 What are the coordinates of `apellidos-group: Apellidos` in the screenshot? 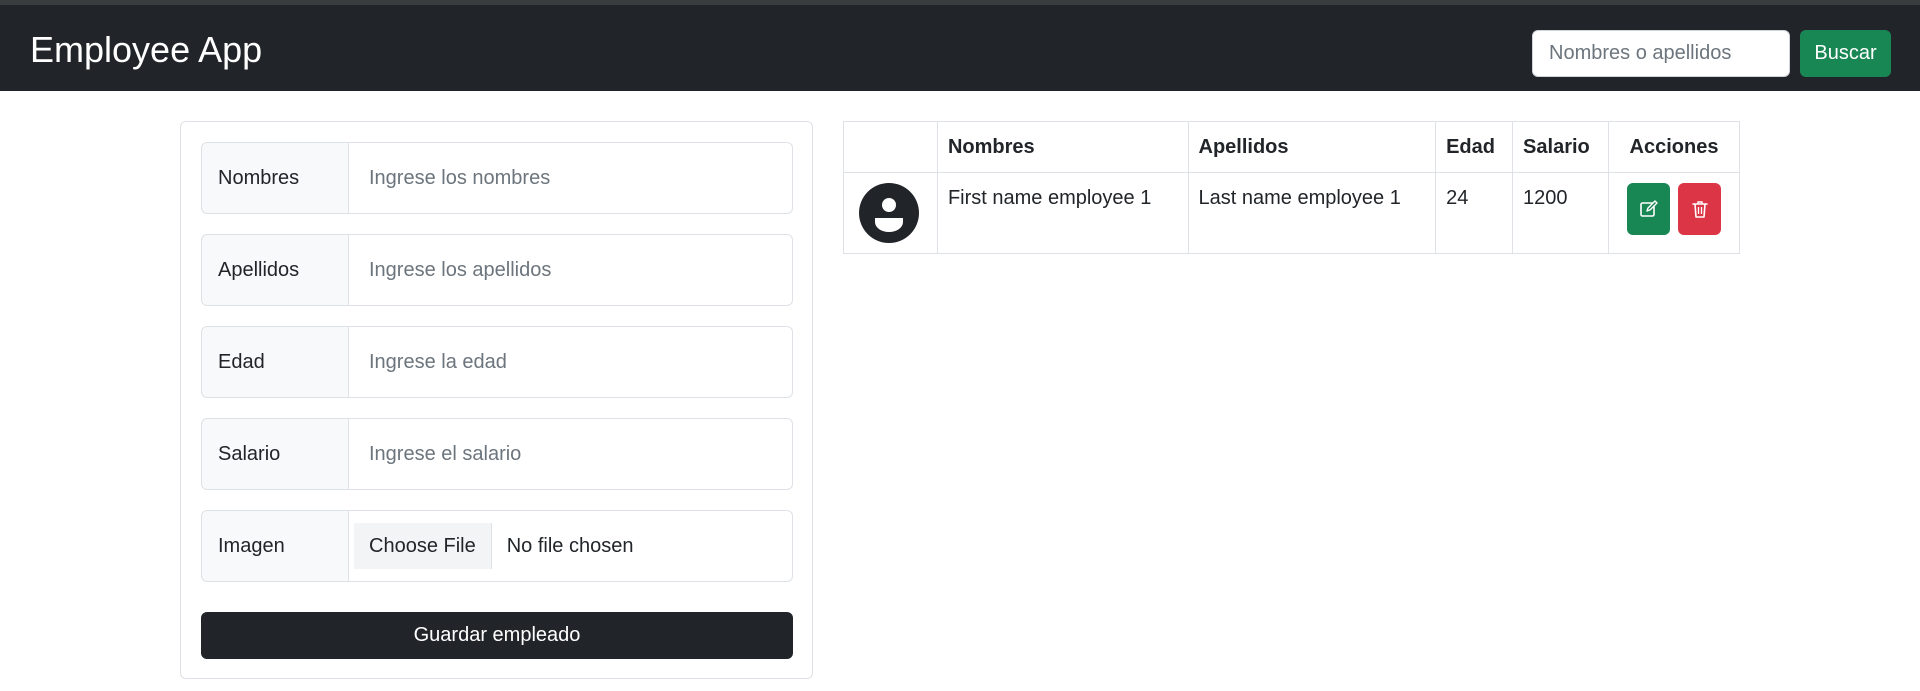 It's located at (497, 270).